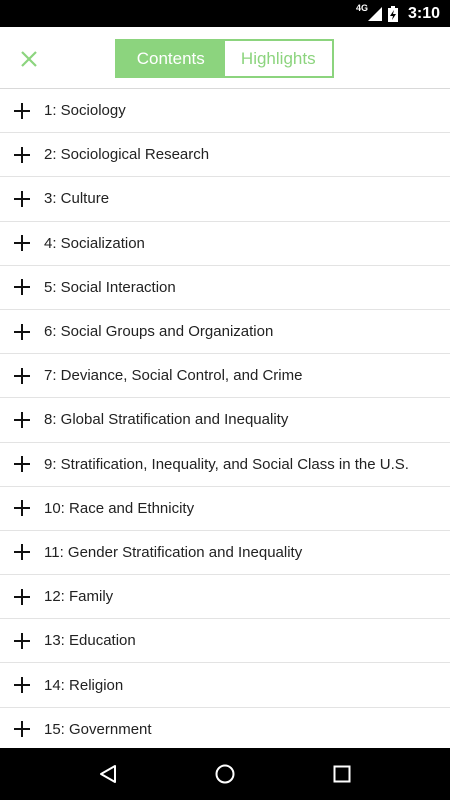 Image resolution: width=450 pixels, height=800 pixels. I want to click on network-type: 4G, so click(361, 7).